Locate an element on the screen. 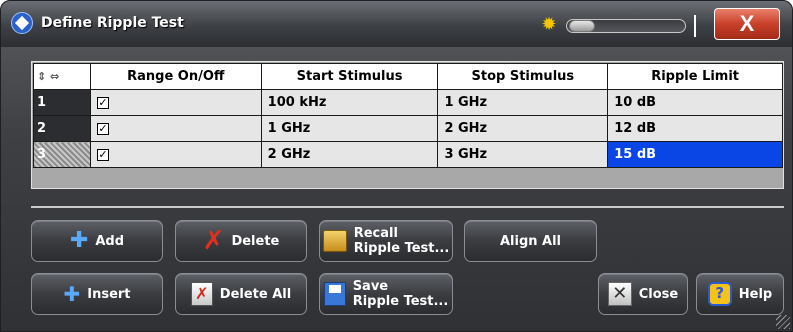  insert-plus-icon: ✚ is located at coordinates (72, 294).